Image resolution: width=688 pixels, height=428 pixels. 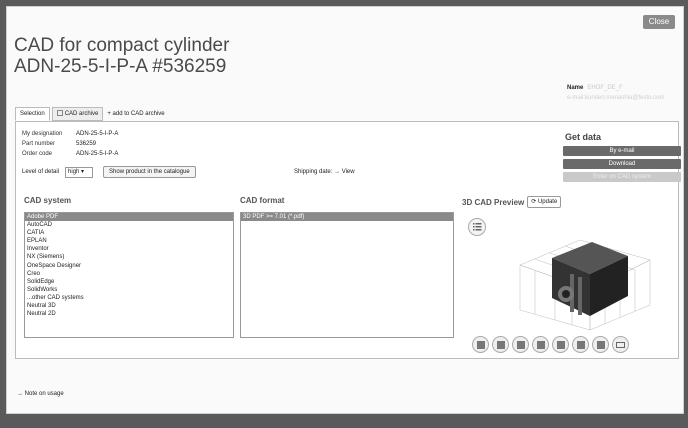 I want to click on iso-view-icon, so click(x=480, y=344).